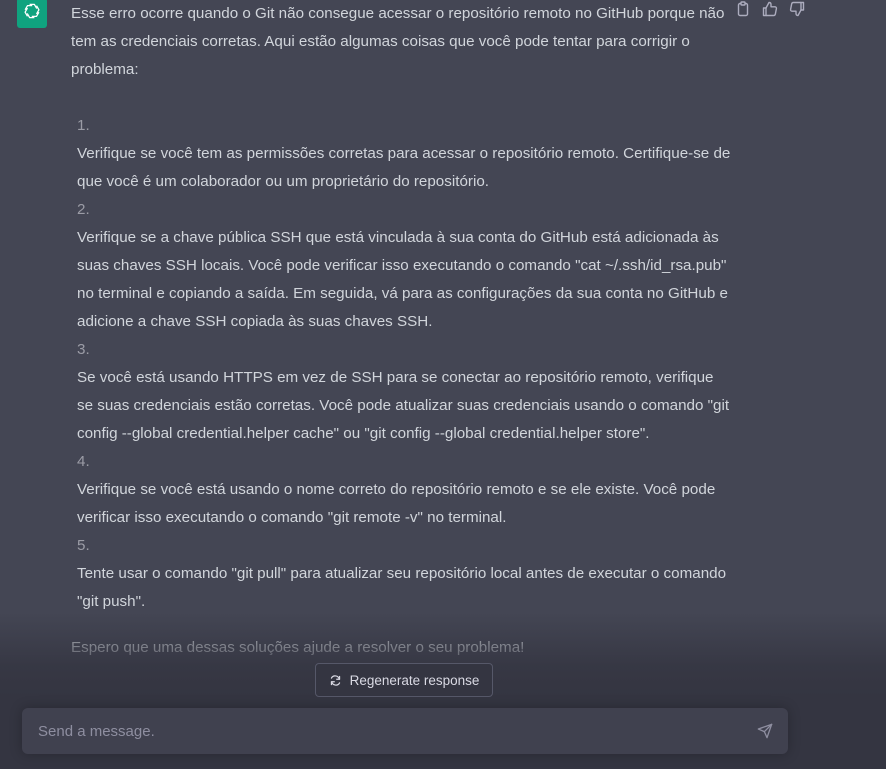 This screenshot has width=886, height=769. I want to click on thumbs-down-icon, so click(797, 9).